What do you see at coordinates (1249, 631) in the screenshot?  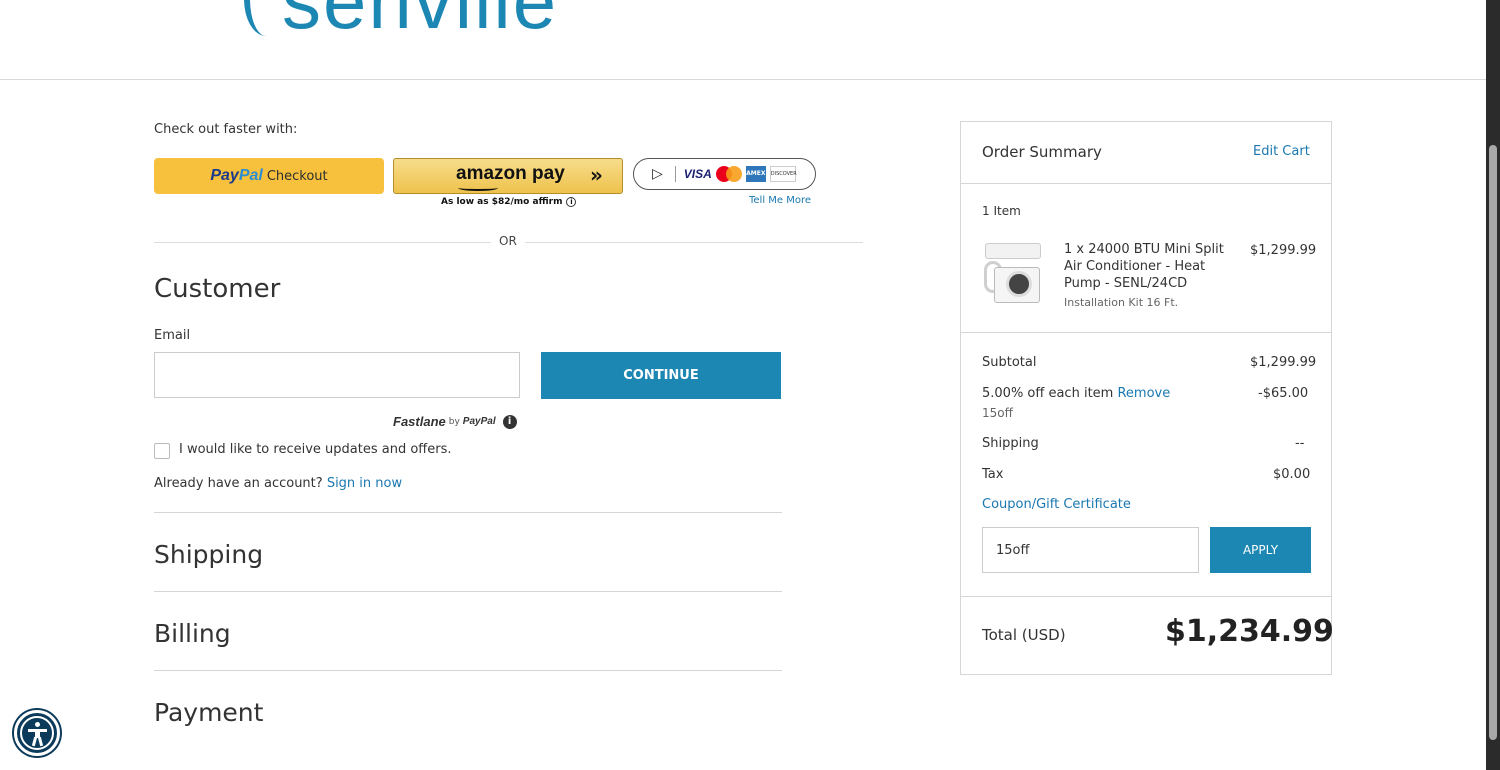 I see `total-value: $1,234.99` at bounding box center [1249, 631].